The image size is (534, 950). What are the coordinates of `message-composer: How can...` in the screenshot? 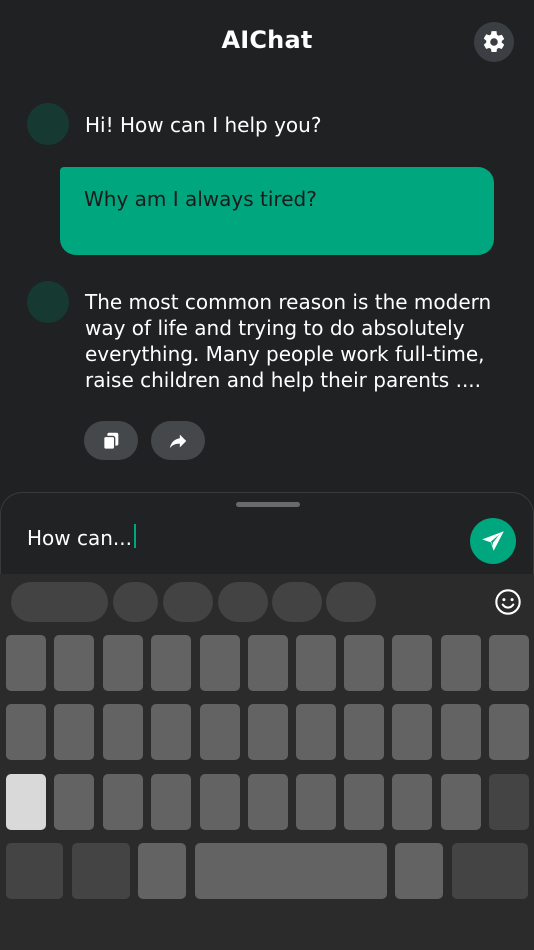 It's located at (267, 534).